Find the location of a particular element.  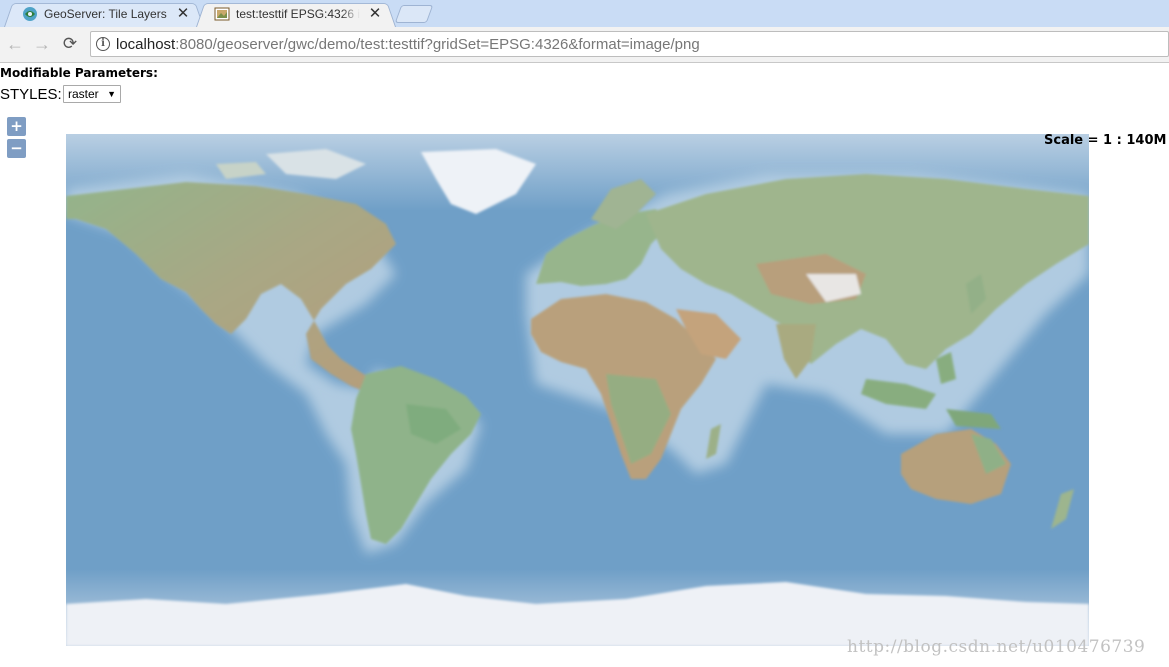

styles-label: STYLES: is located at coordinates (31, 94).